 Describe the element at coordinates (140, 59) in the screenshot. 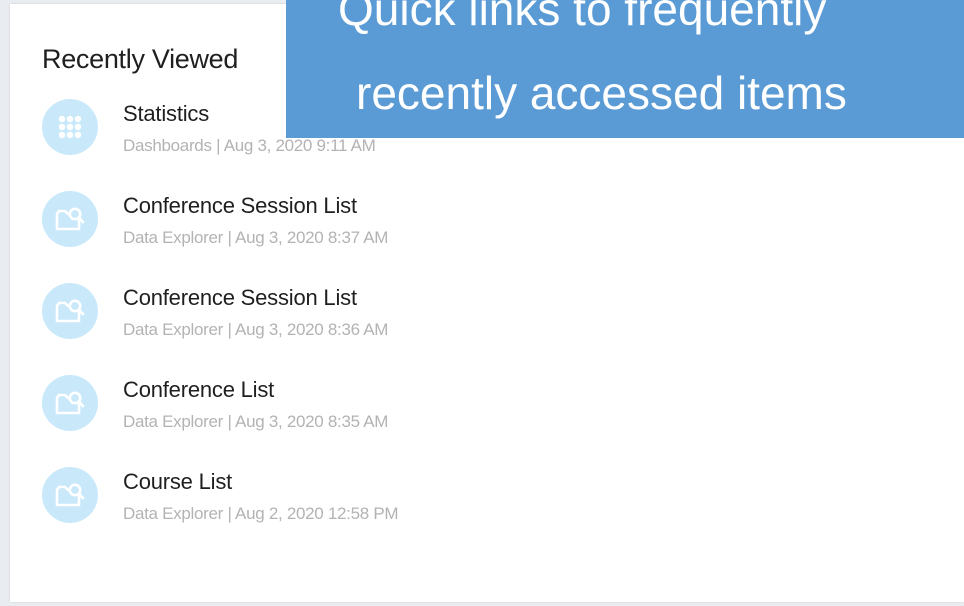

I see `panel-title: Recently Viewed` at that location.